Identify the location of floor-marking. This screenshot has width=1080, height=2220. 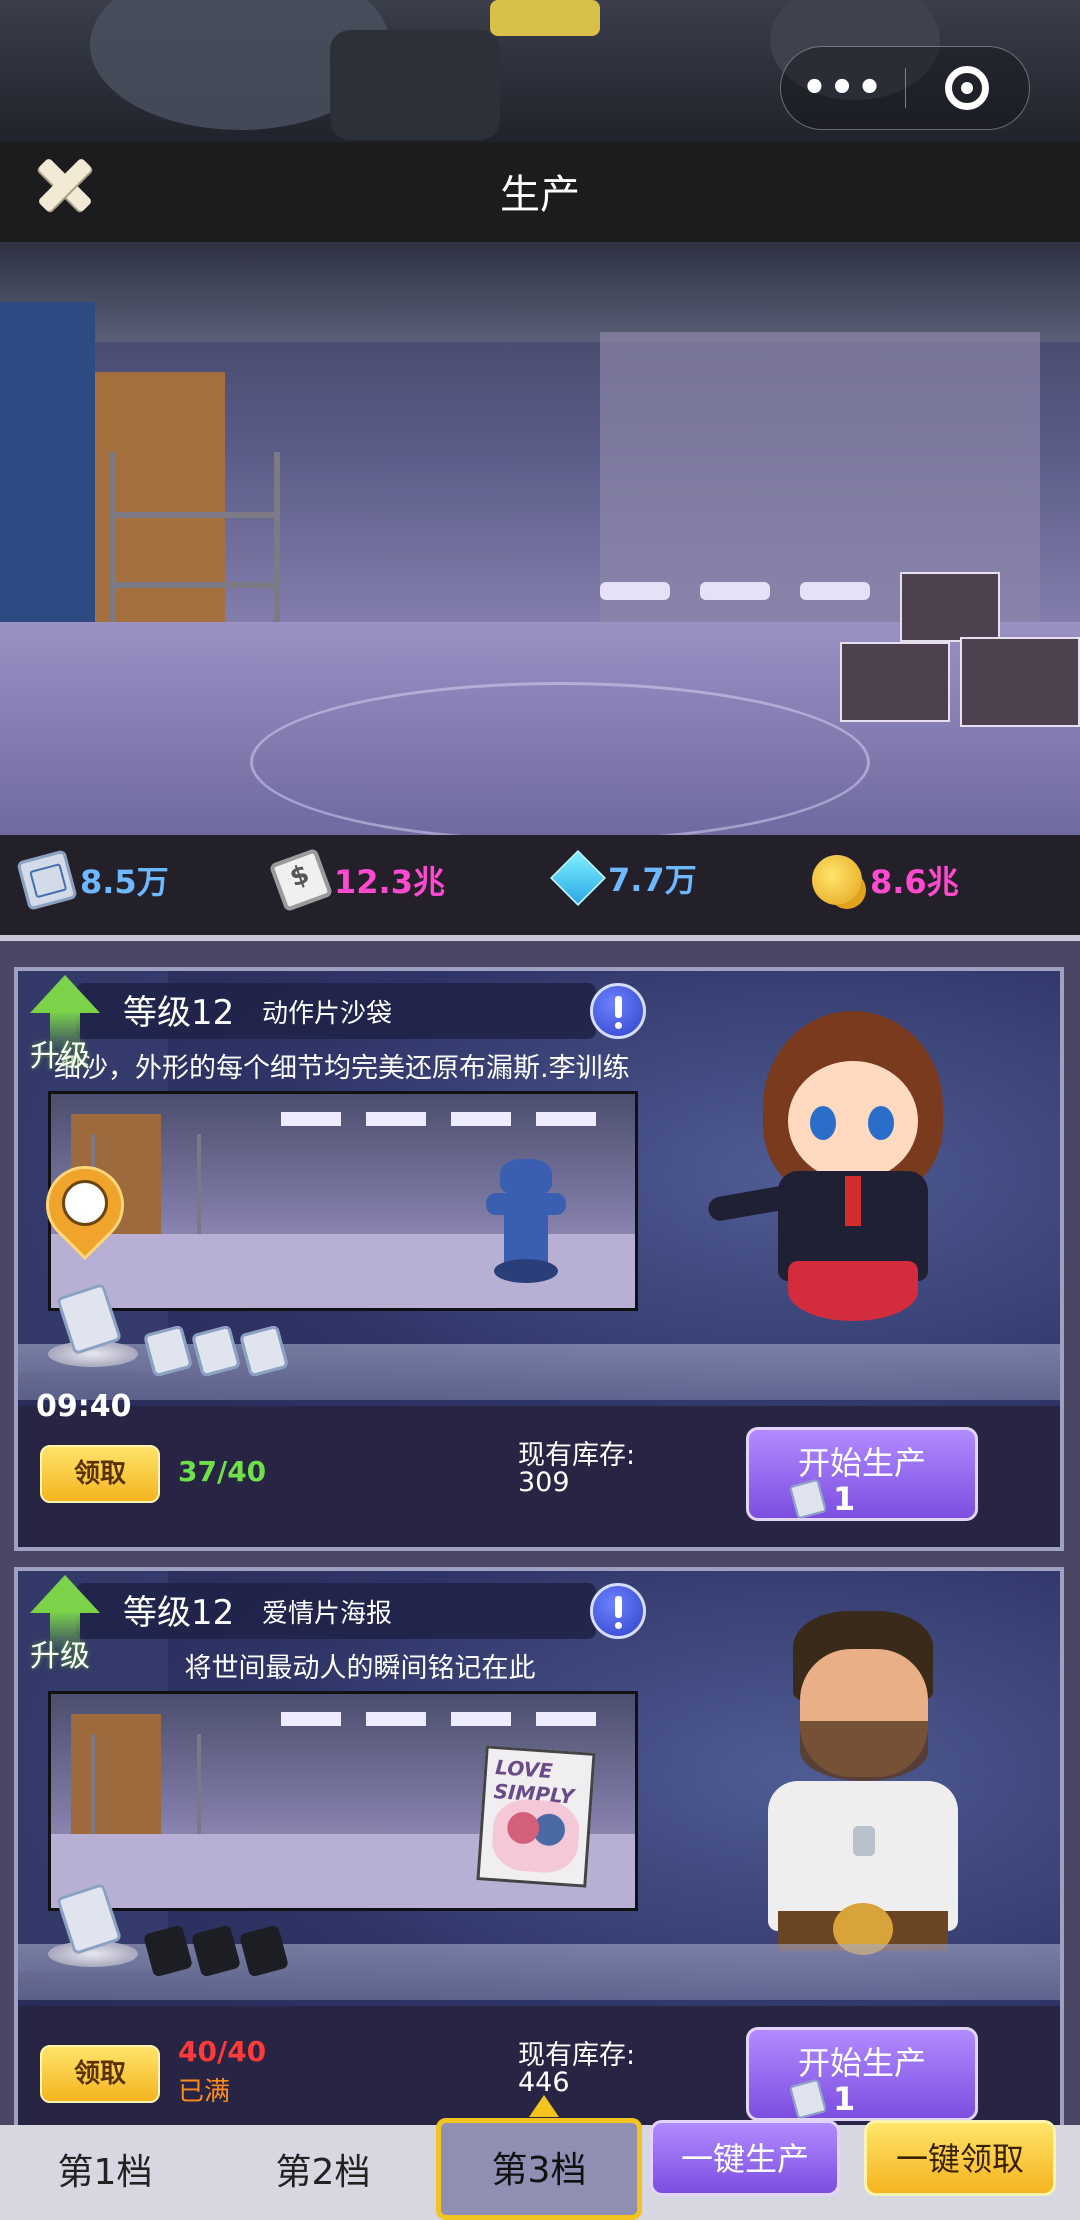
(560, 758).